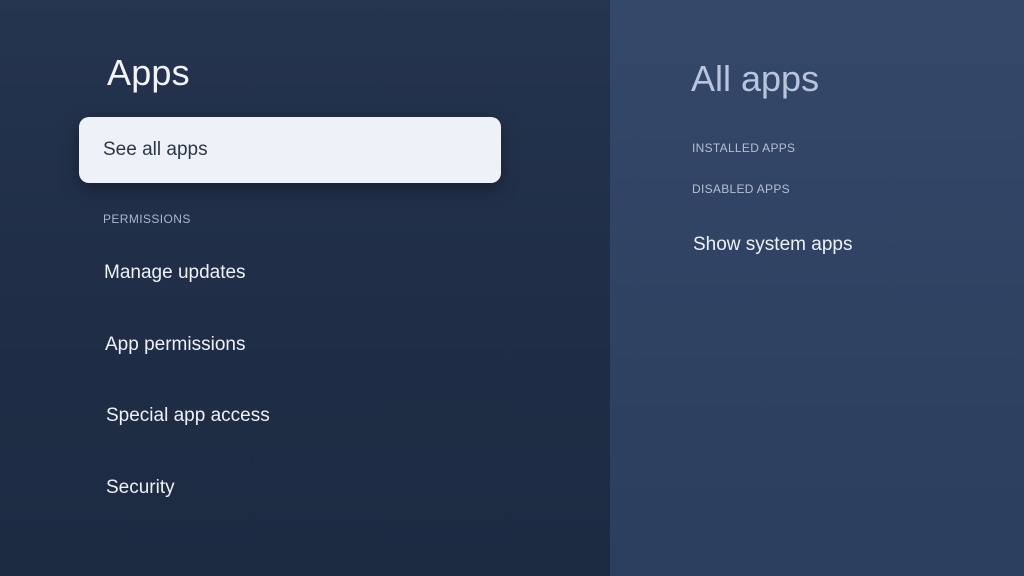  What do you see at coordinates (155, 149) in the screenshot?
I see `see-all-apps-label: See all apps` at bounding box center [155, 149].